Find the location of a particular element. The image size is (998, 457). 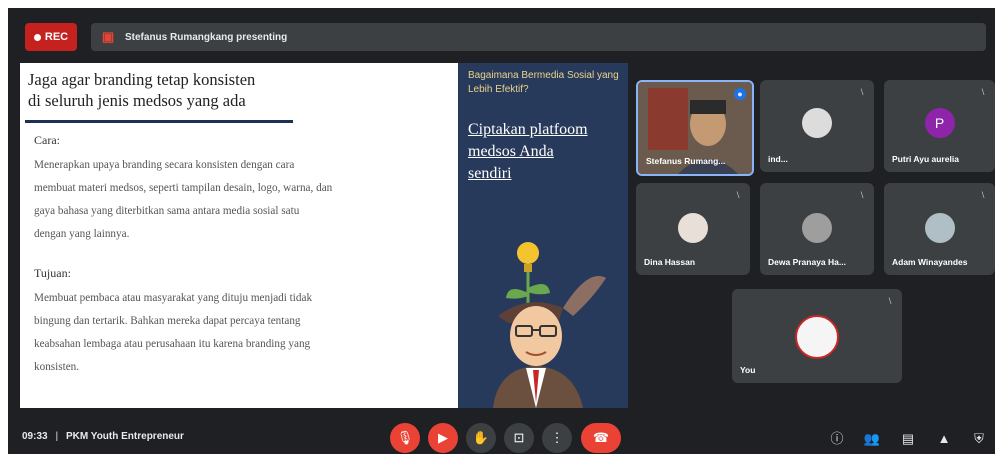

participant-tile: ⧵ Dina Hassan is located at coordinates (693, 229).